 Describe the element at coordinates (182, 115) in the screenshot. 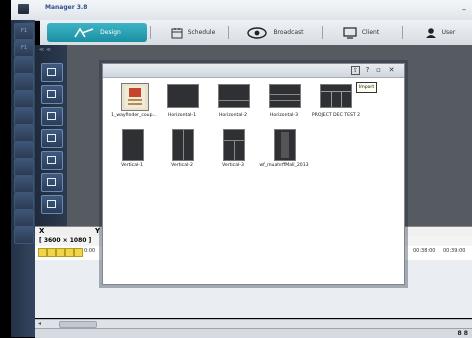

I see `template-caption: Horizontal-1` at that location.